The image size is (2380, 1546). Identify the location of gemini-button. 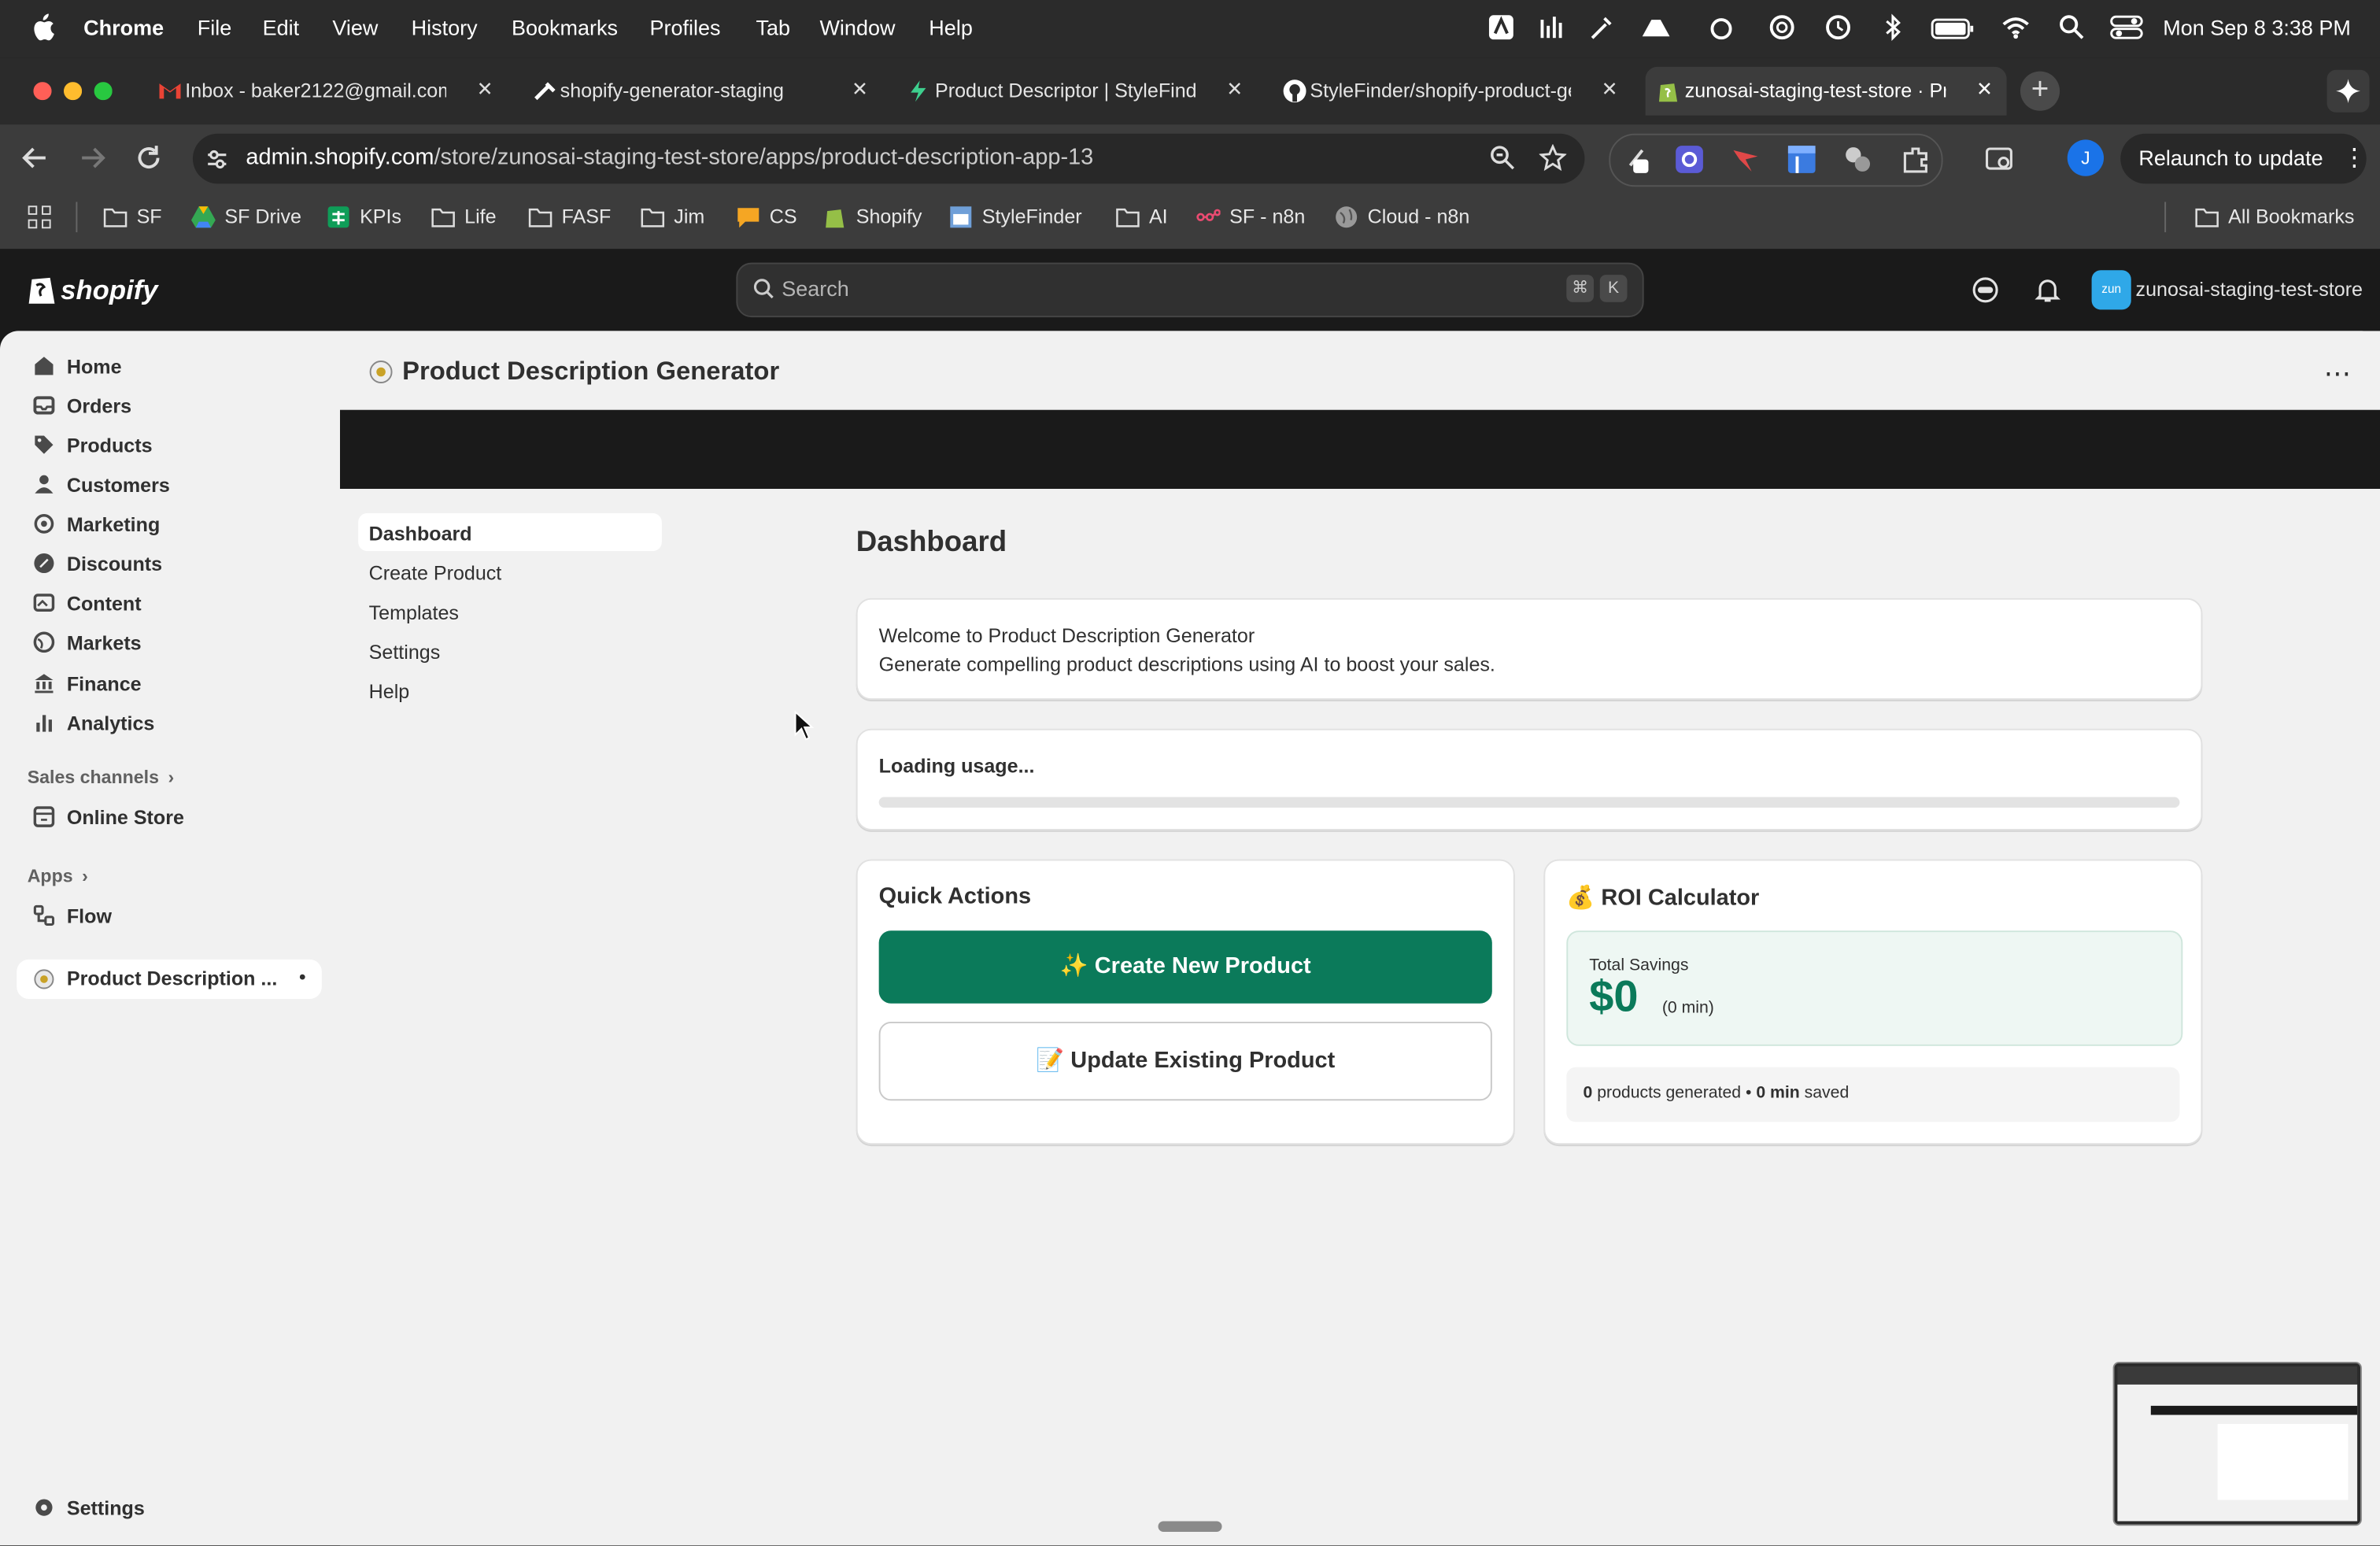
(2348, 91).